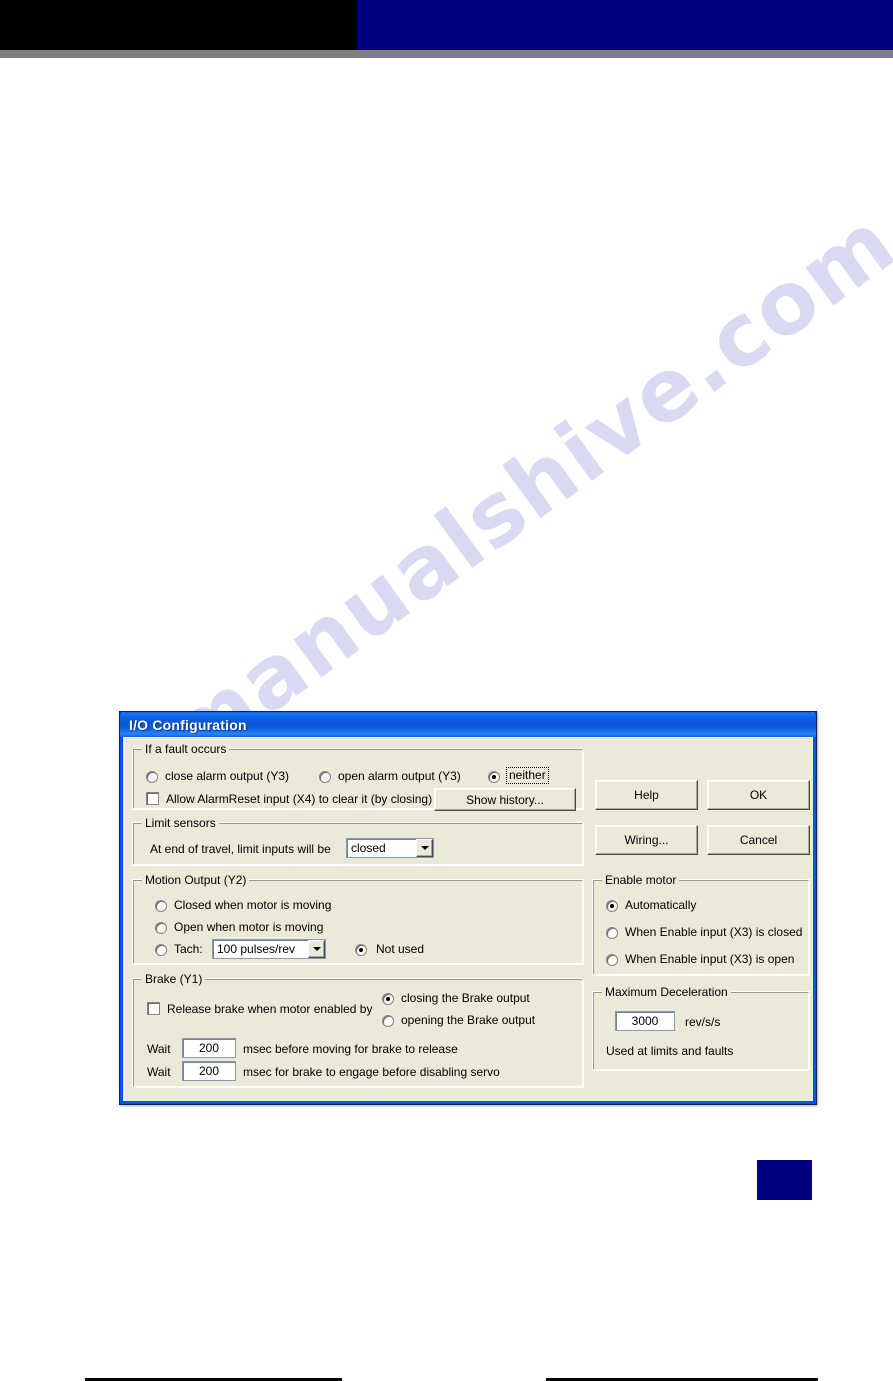 This screenshot has height=1381, width=893. I want to click on label-open-alarm-output: open alarm output (Y3), so click(399, 776).